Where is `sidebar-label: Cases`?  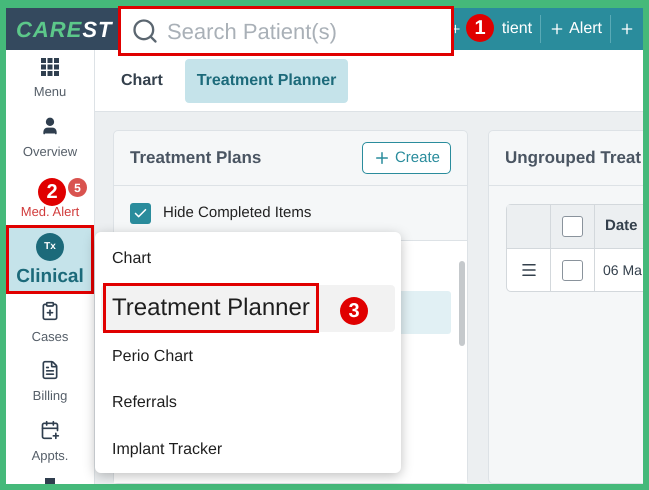
sidebar-label: Cases is located at coordinates (50, 337).